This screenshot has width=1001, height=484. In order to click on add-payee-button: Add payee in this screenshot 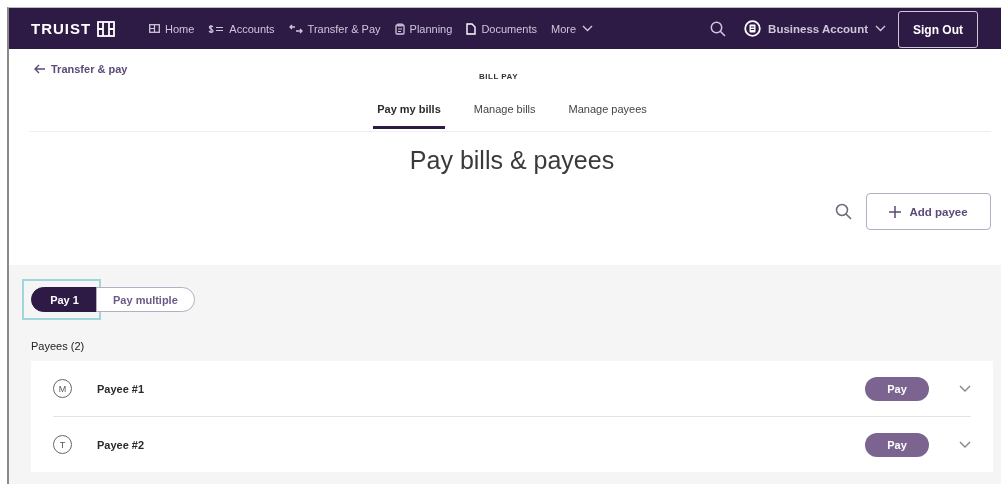, I will do `click(928, 211)`.